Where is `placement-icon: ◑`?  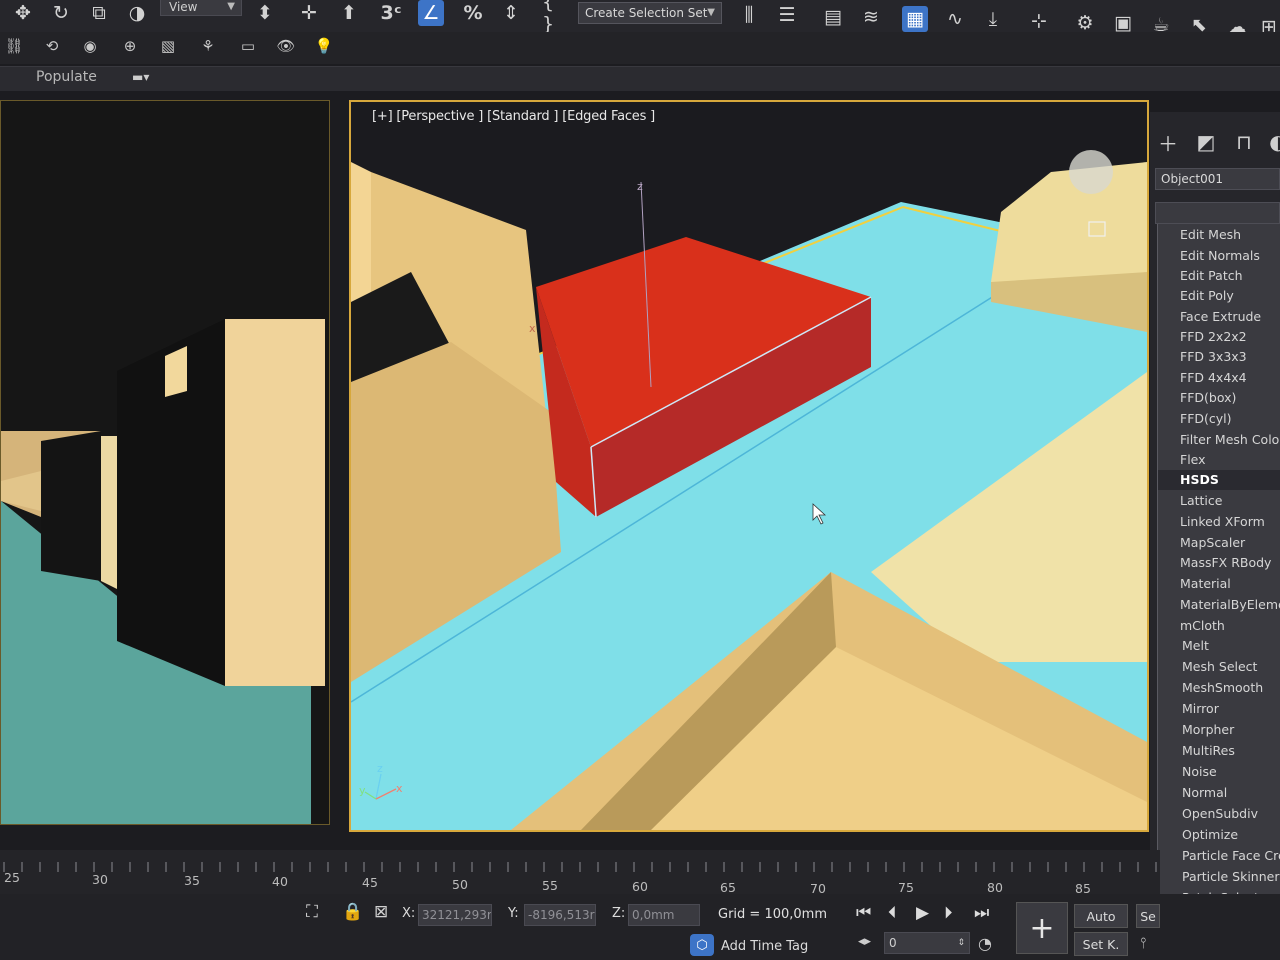
placement-icon: ◑ is located at coordinates (137, 13).